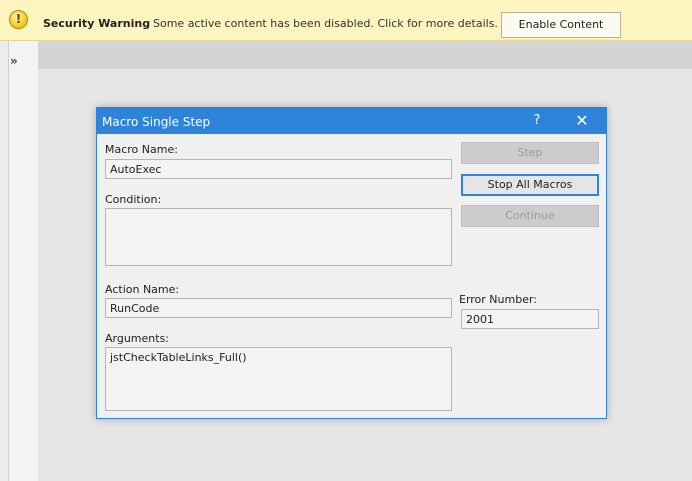 The height and width of the screenshot is (481, 692). I want to click on macro-name-label: Macro Name:, so click(141, 149).